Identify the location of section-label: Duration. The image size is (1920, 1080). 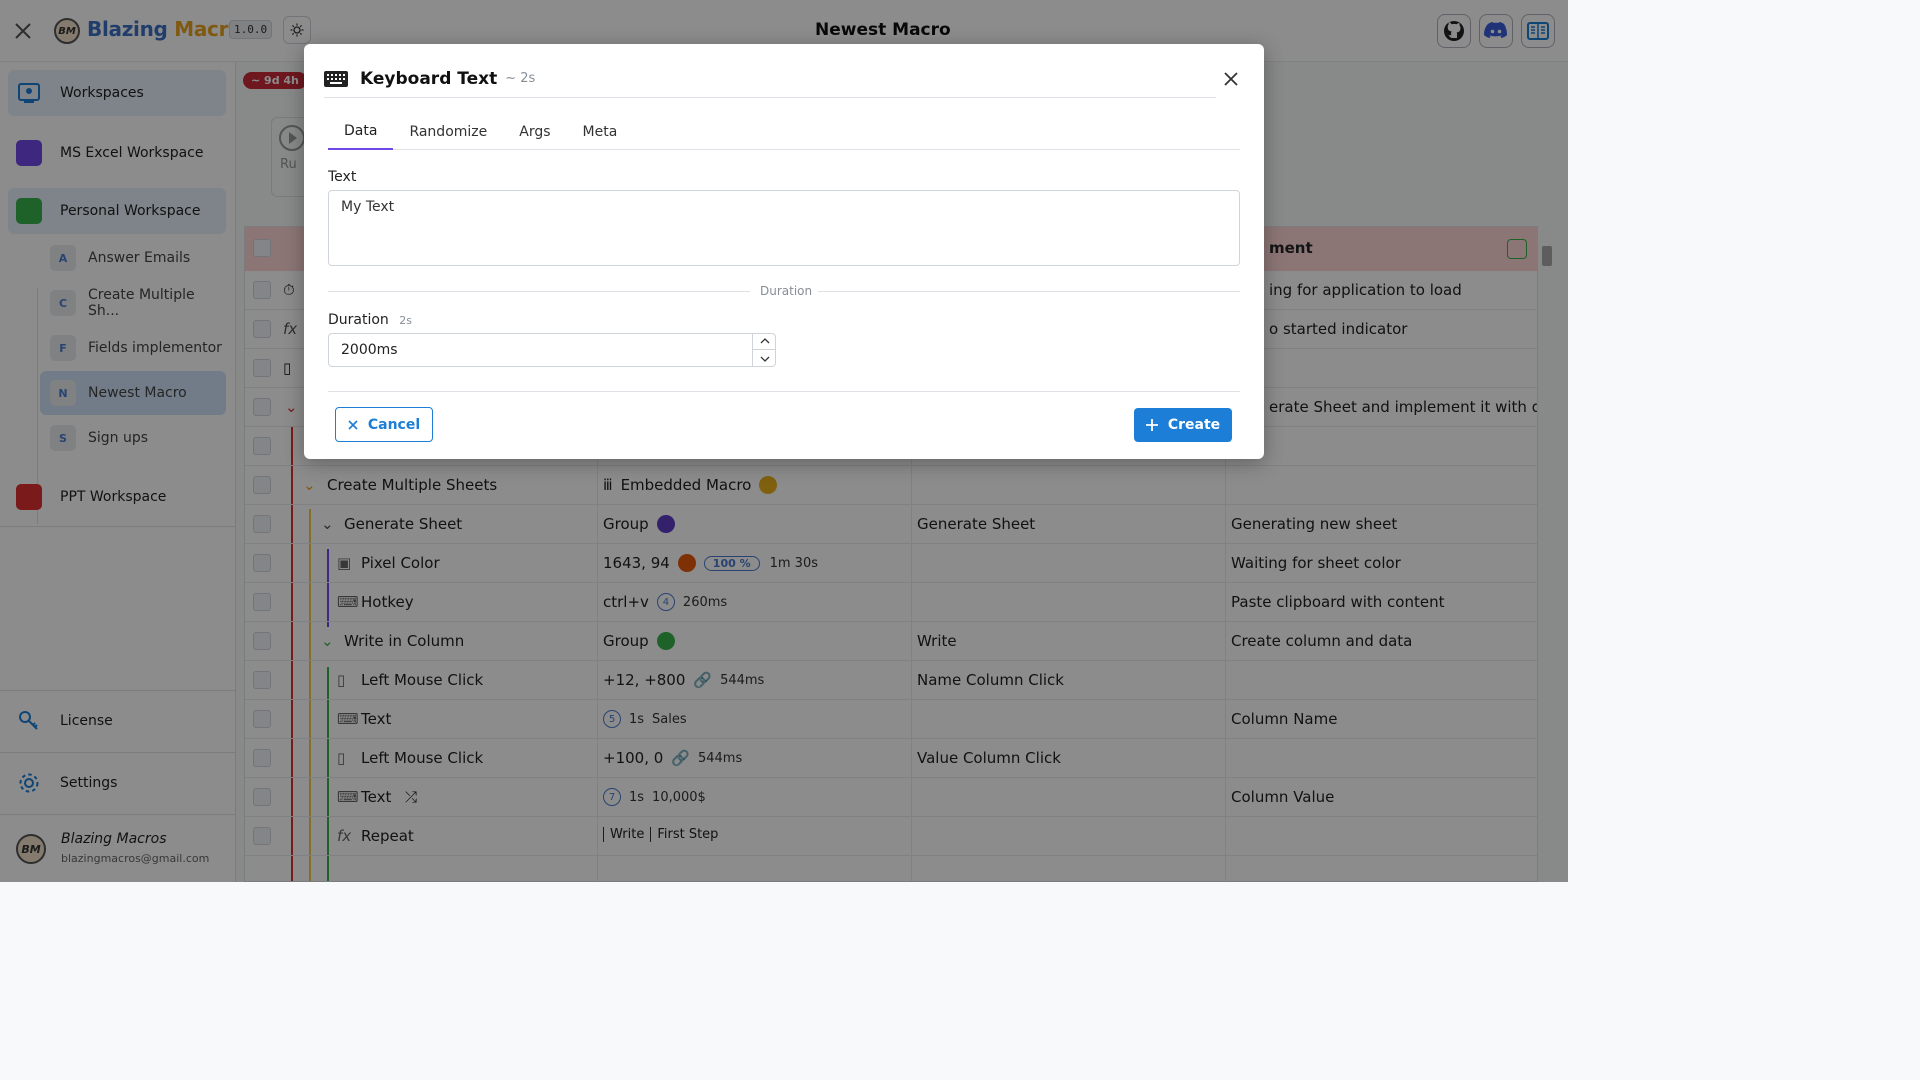
(786, 291).